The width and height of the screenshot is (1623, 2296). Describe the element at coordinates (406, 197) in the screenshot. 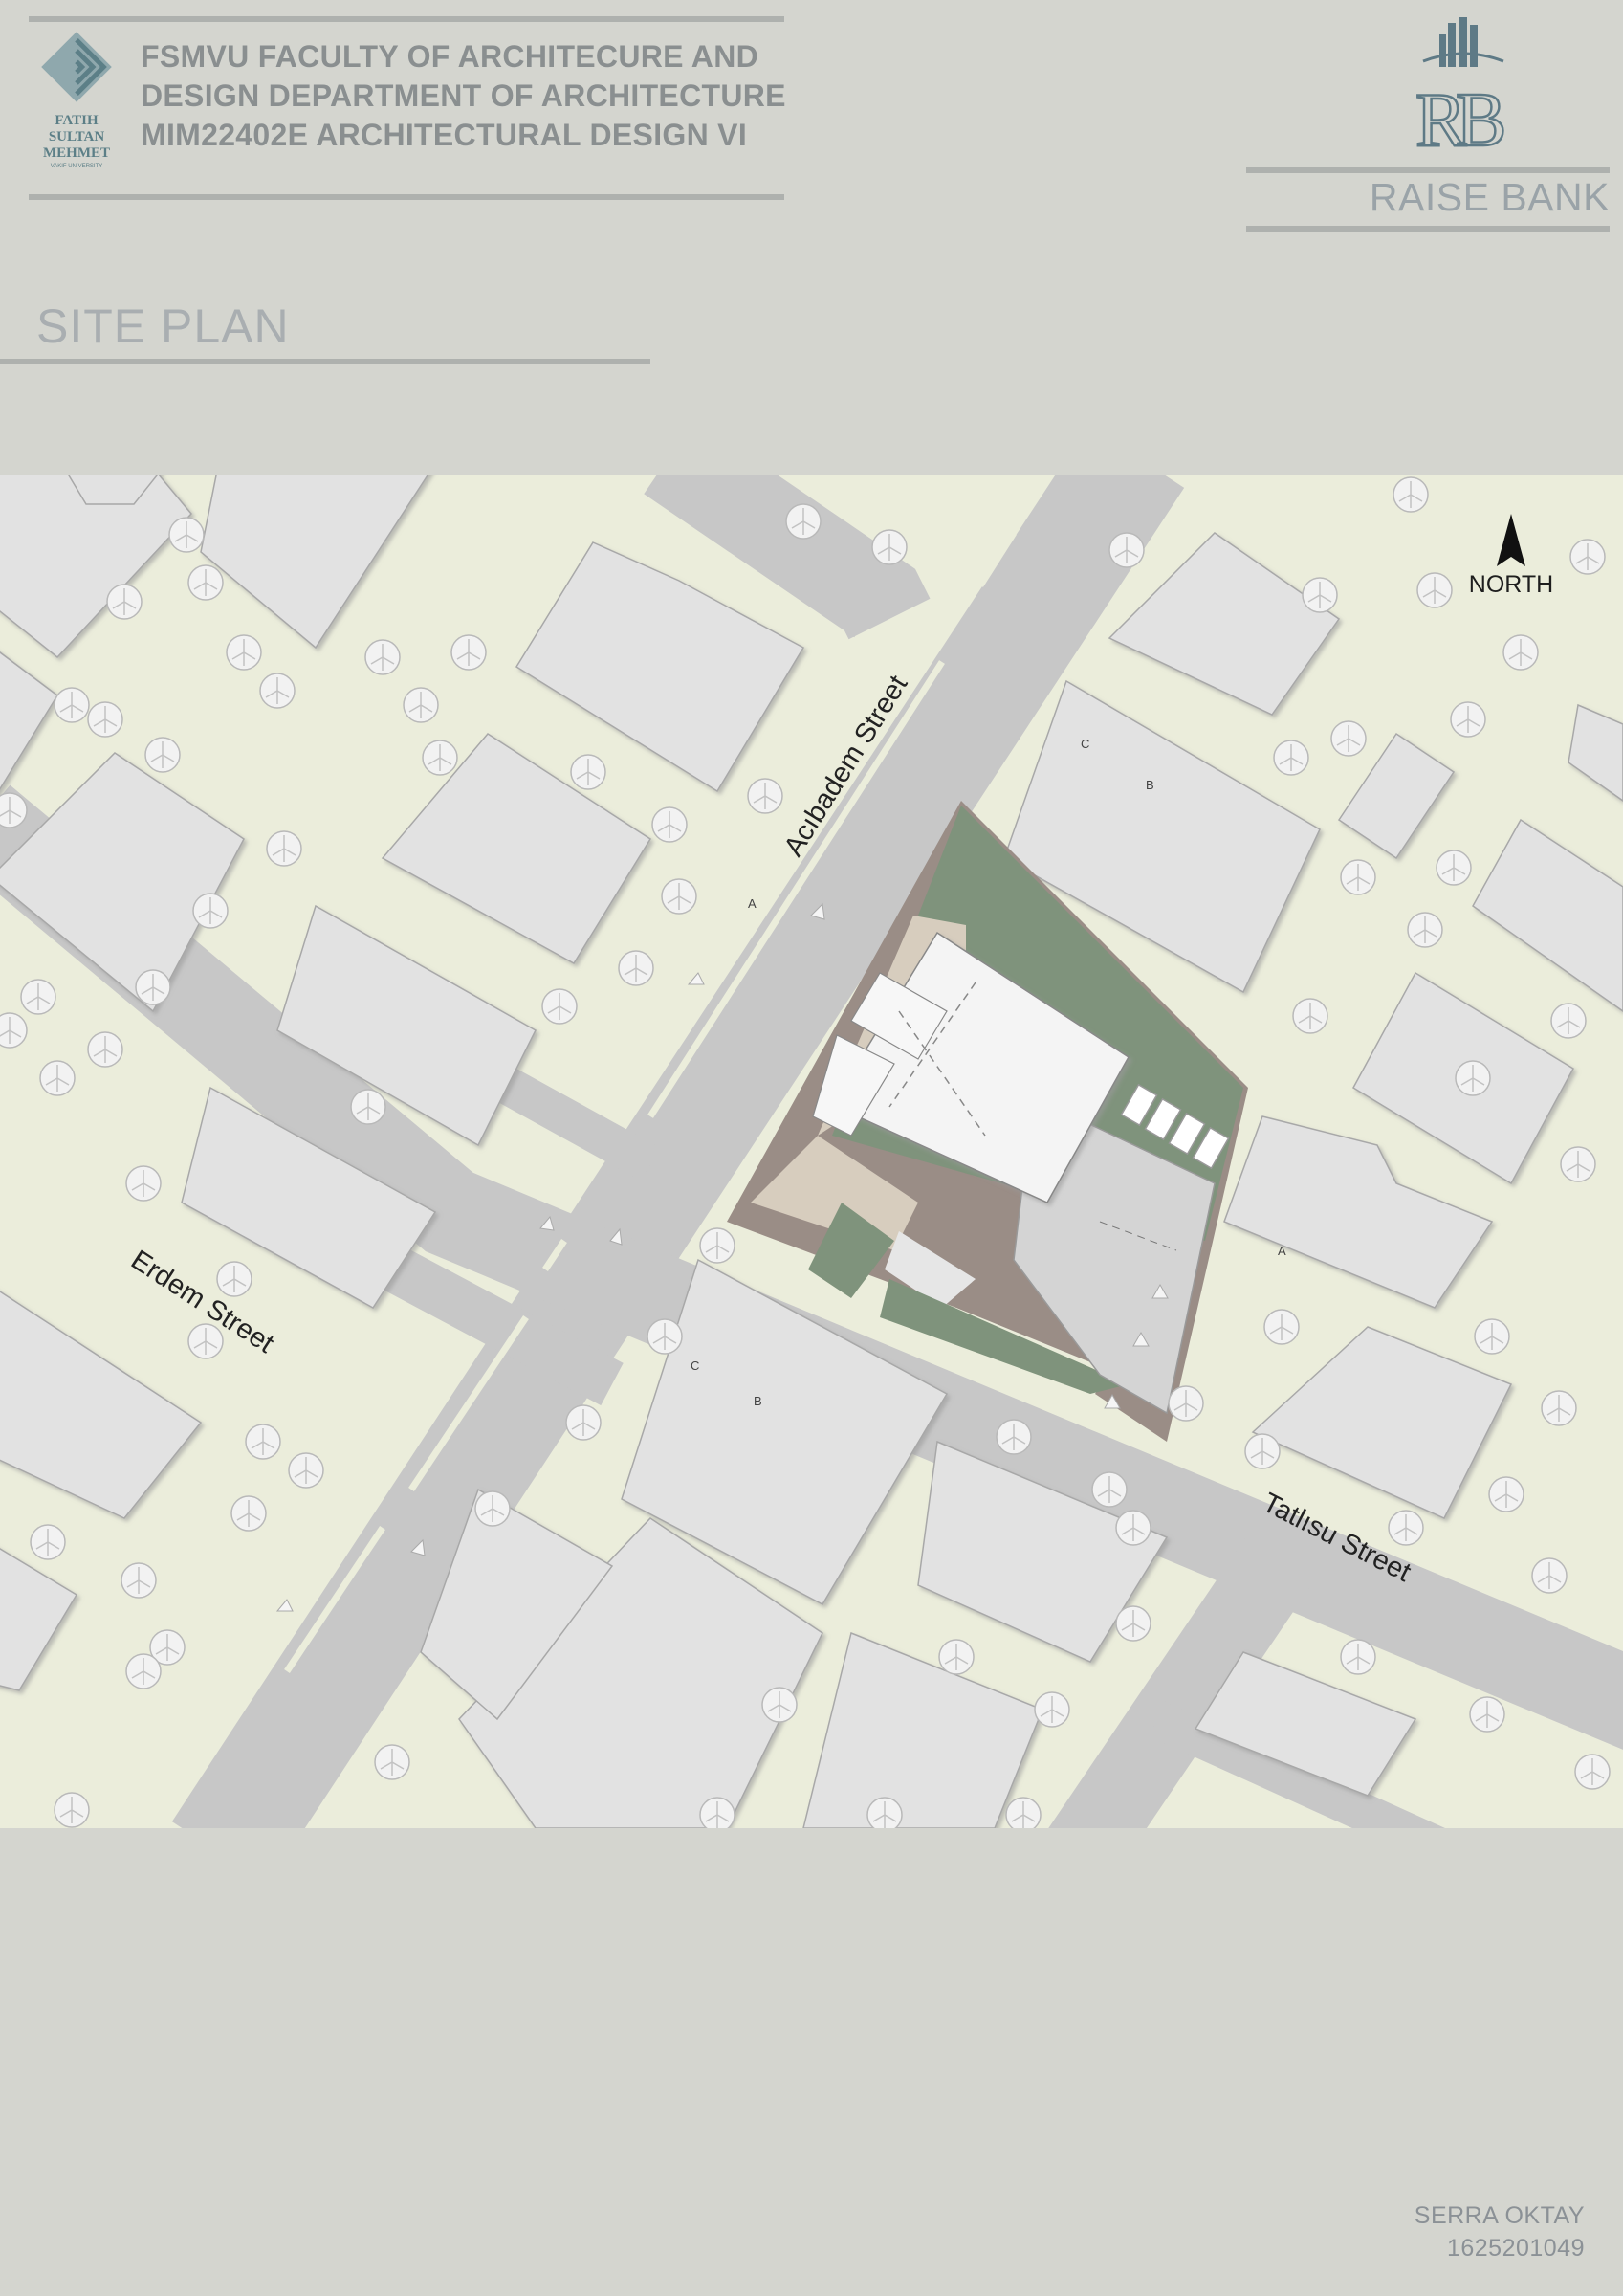

I see `header-bottom-rule` at that location.